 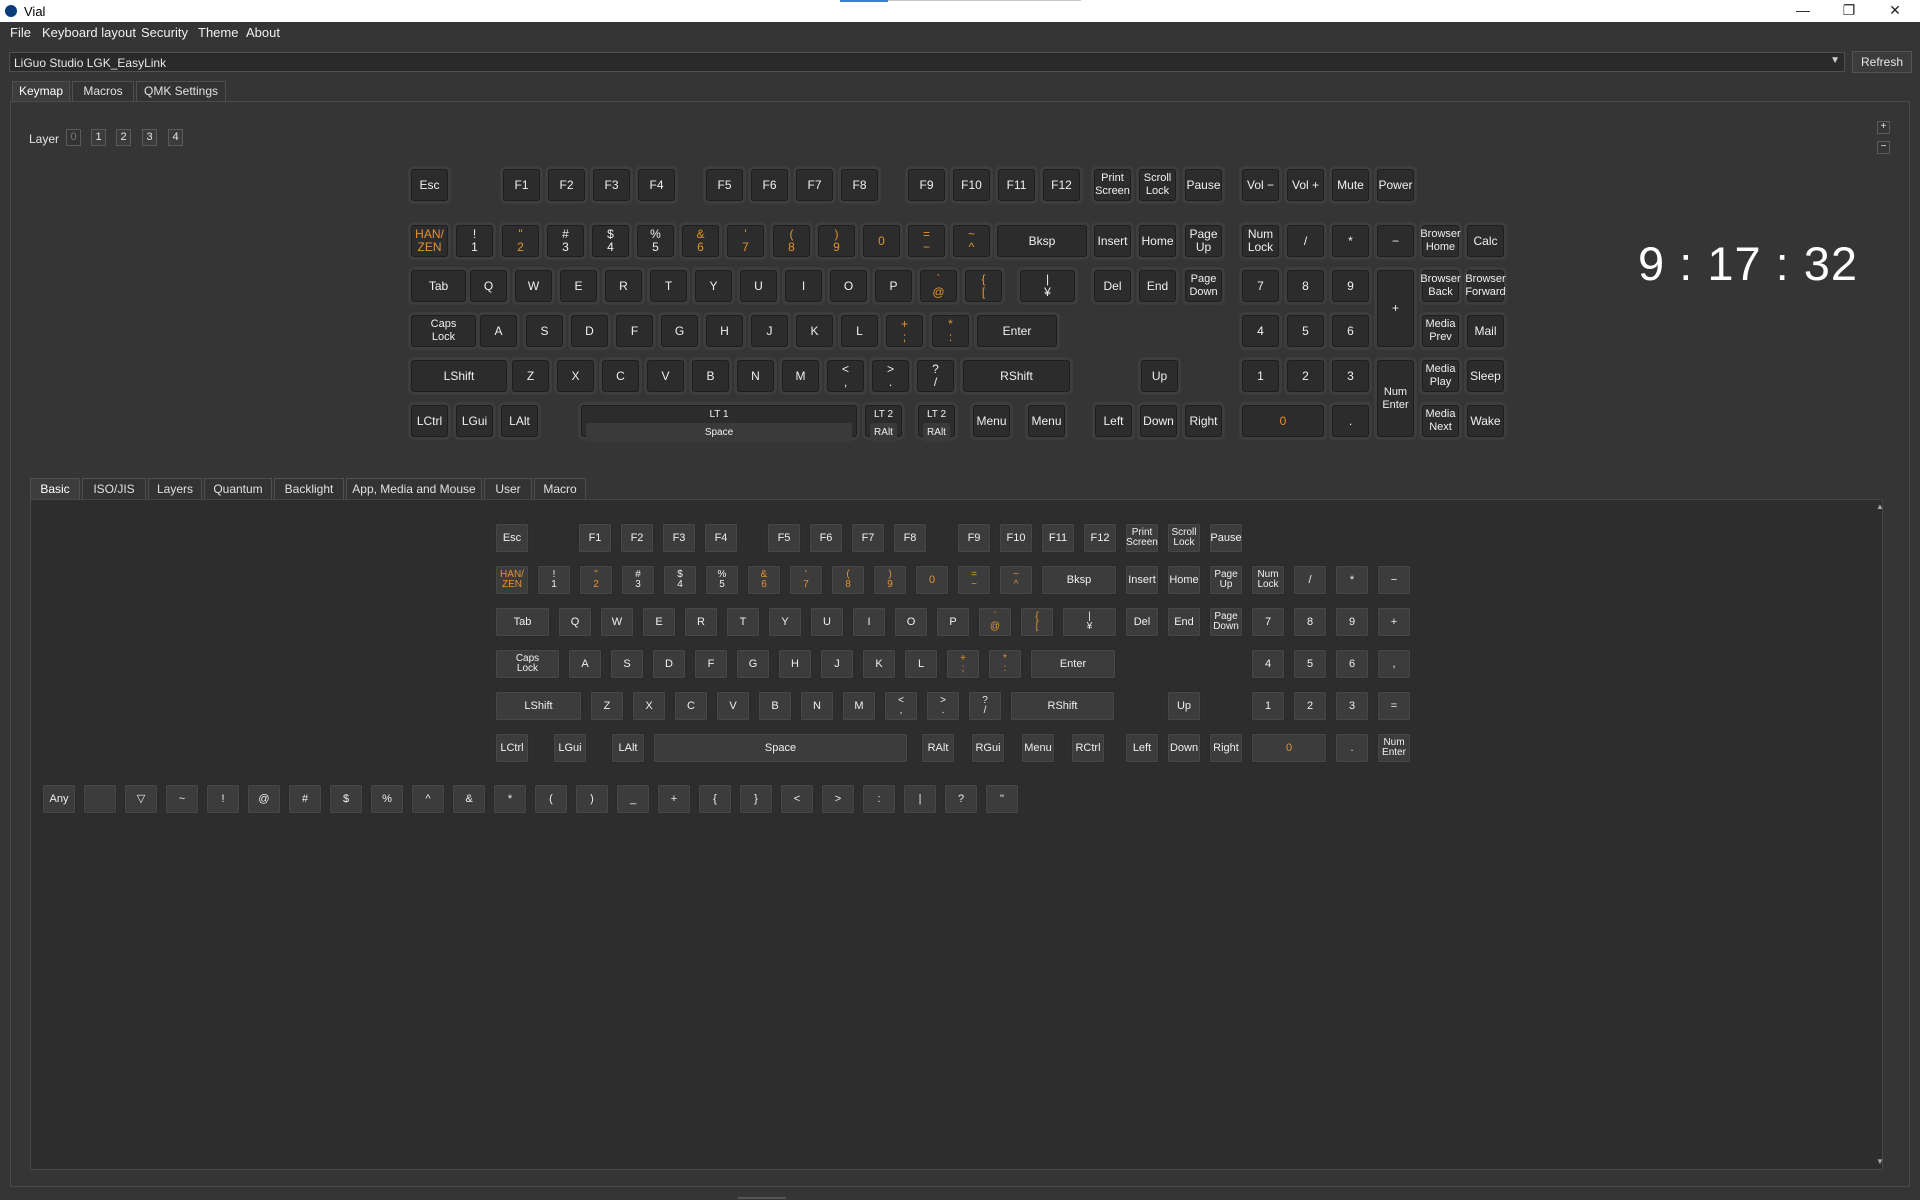 What do you see at coordinates (20, 32) in the screenshot?
I see `menu-file: File` at bounding box center [20, 32].